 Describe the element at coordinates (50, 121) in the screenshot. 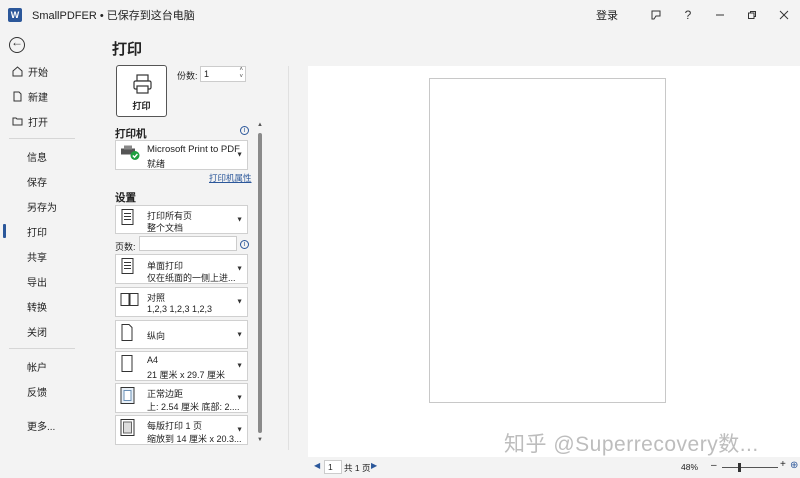

I see `sidebar-item-open: 打开` at that location.